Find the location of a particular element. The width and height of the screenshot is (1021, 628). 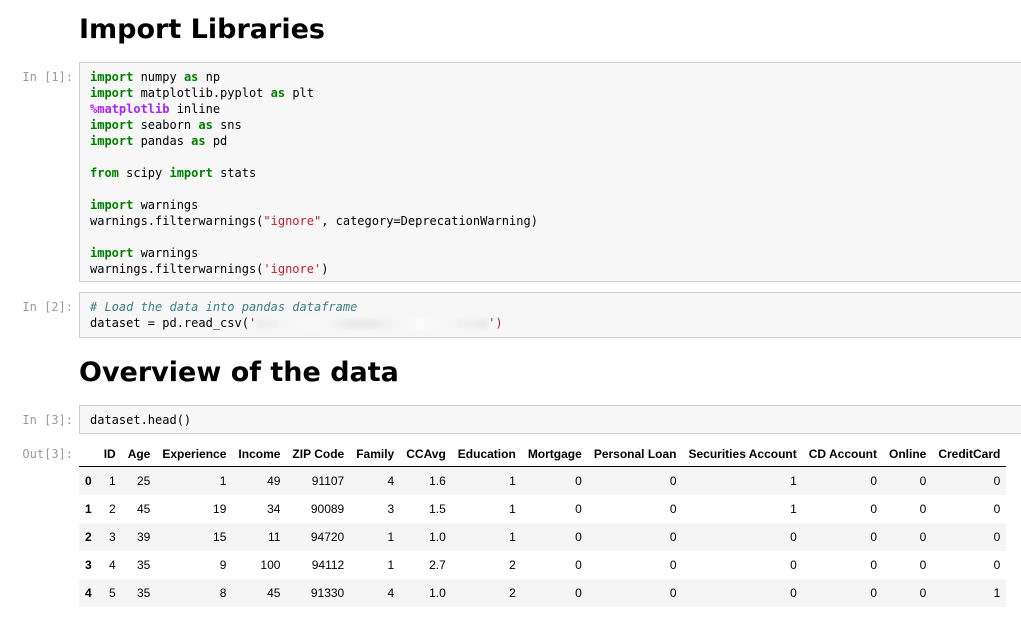

code-cell-3: dataset.head() is located at coordinates (550, 419).